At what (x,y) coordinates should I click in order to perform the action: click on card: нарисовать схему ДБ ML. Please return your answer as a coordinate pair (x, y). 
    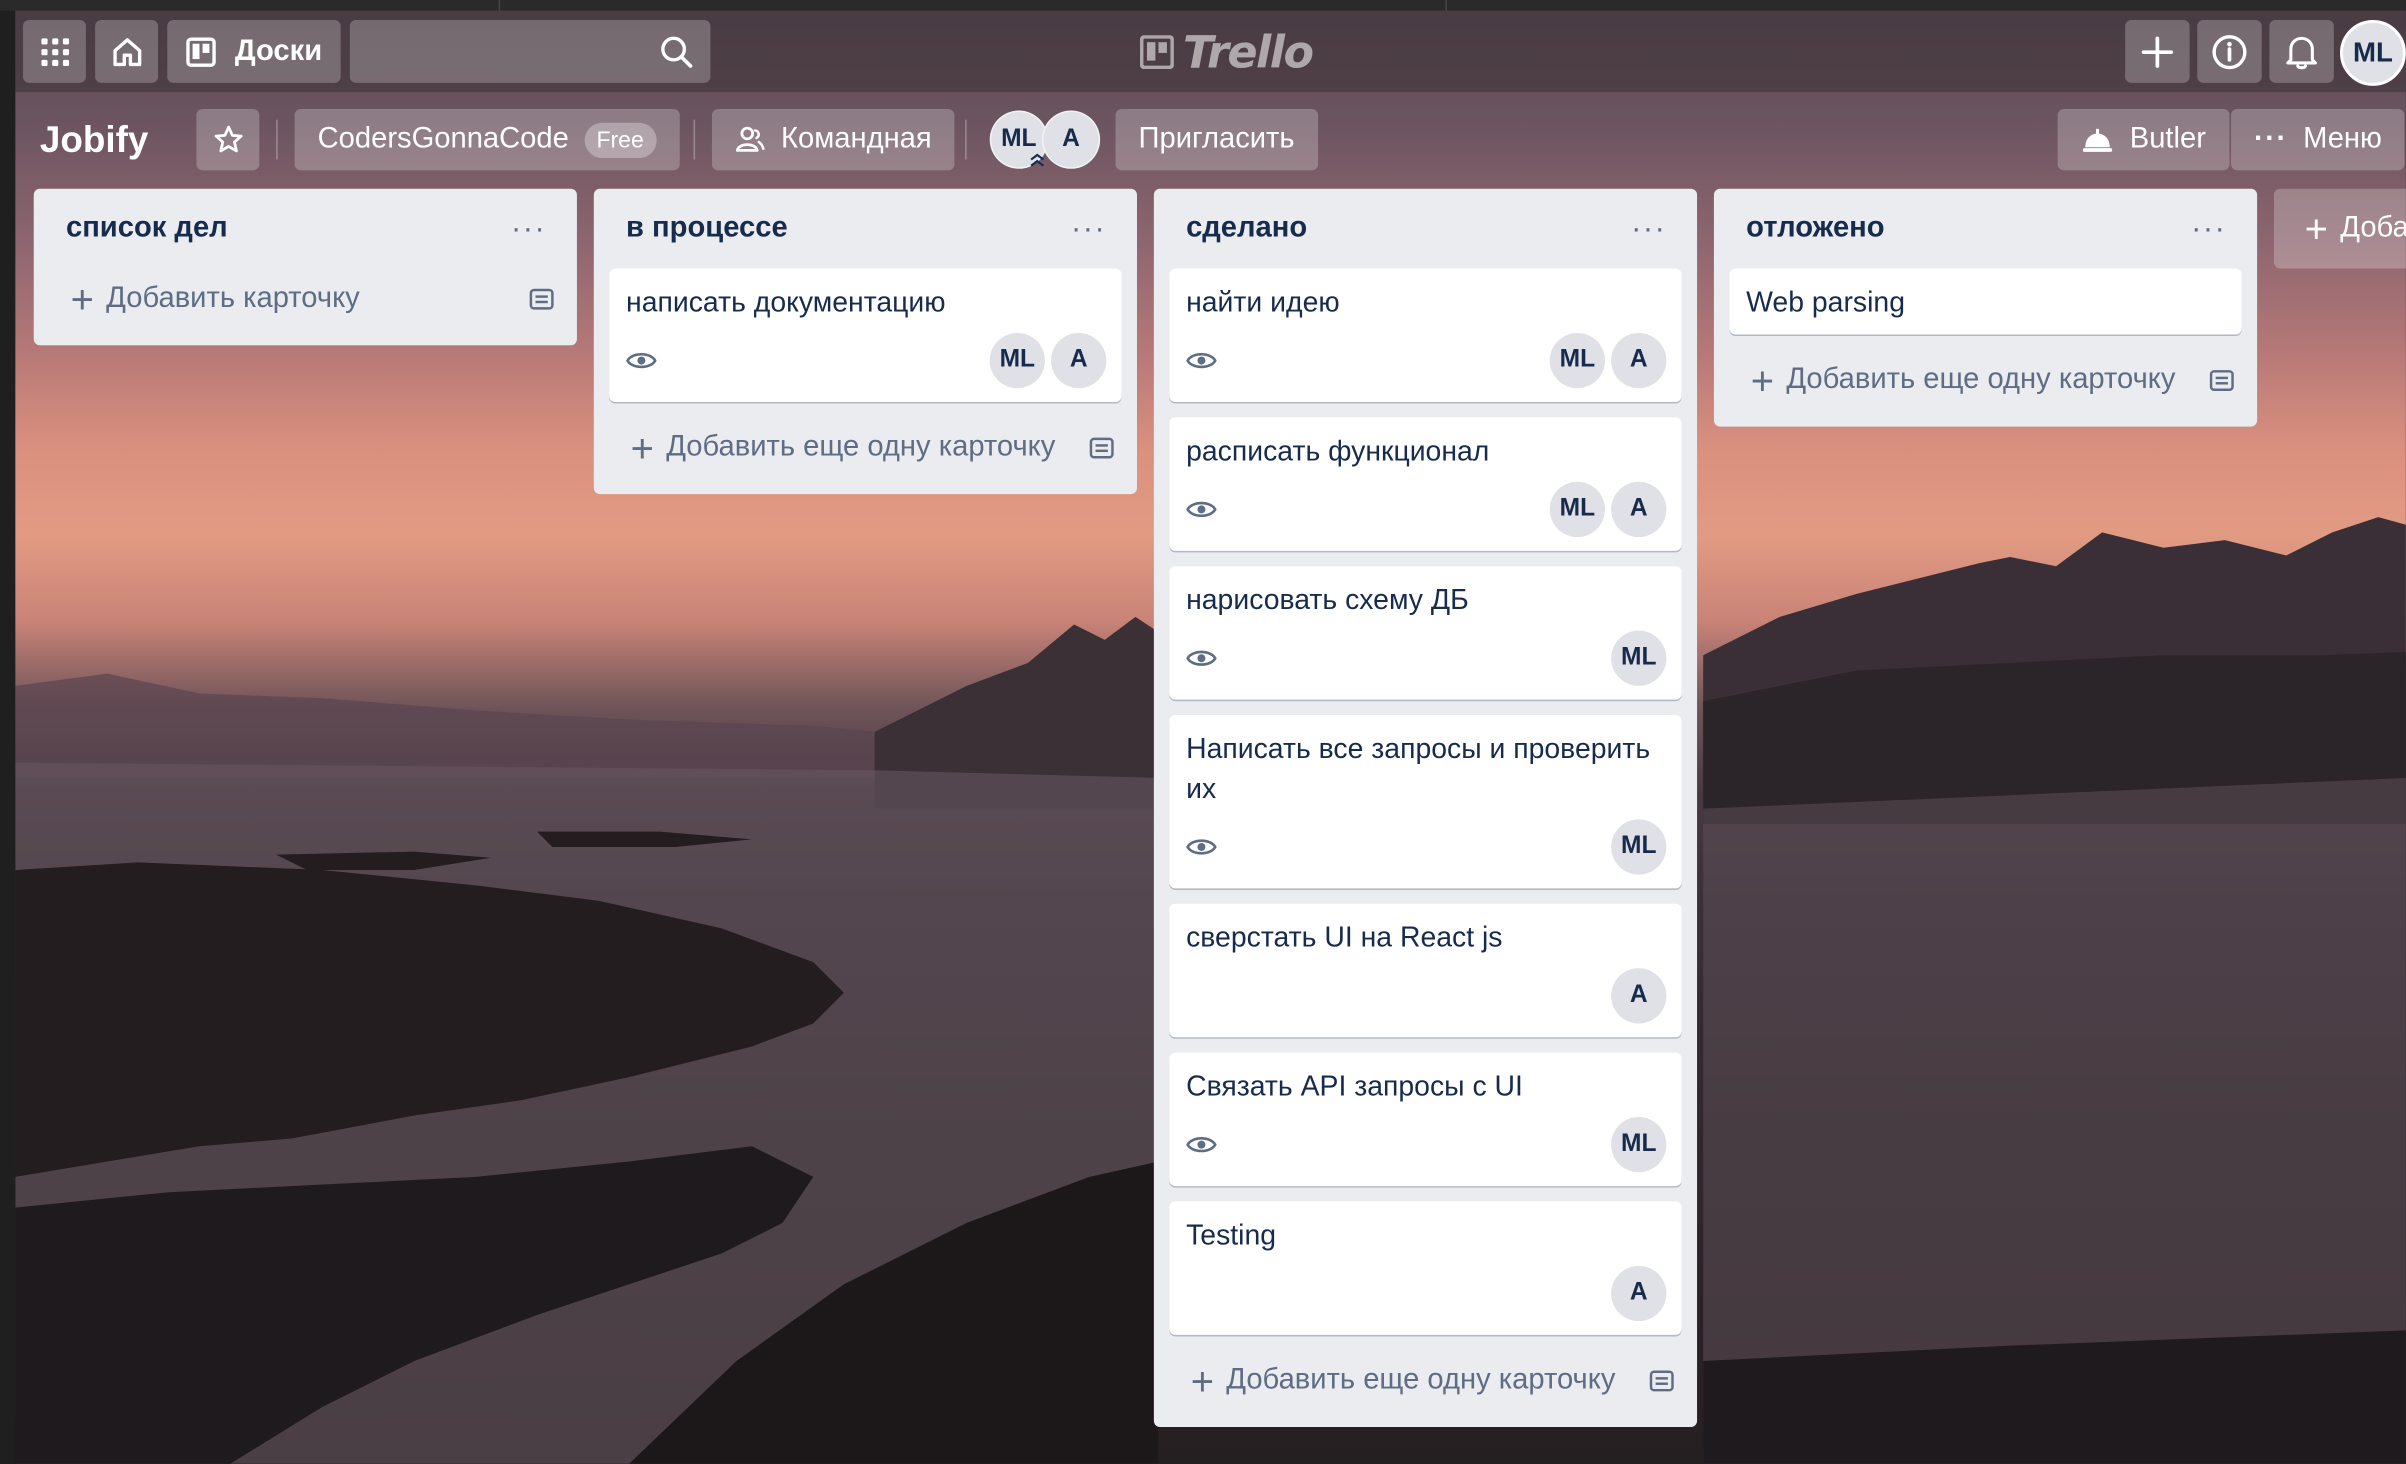
    Looking at the image, I should click on (1425, 633).